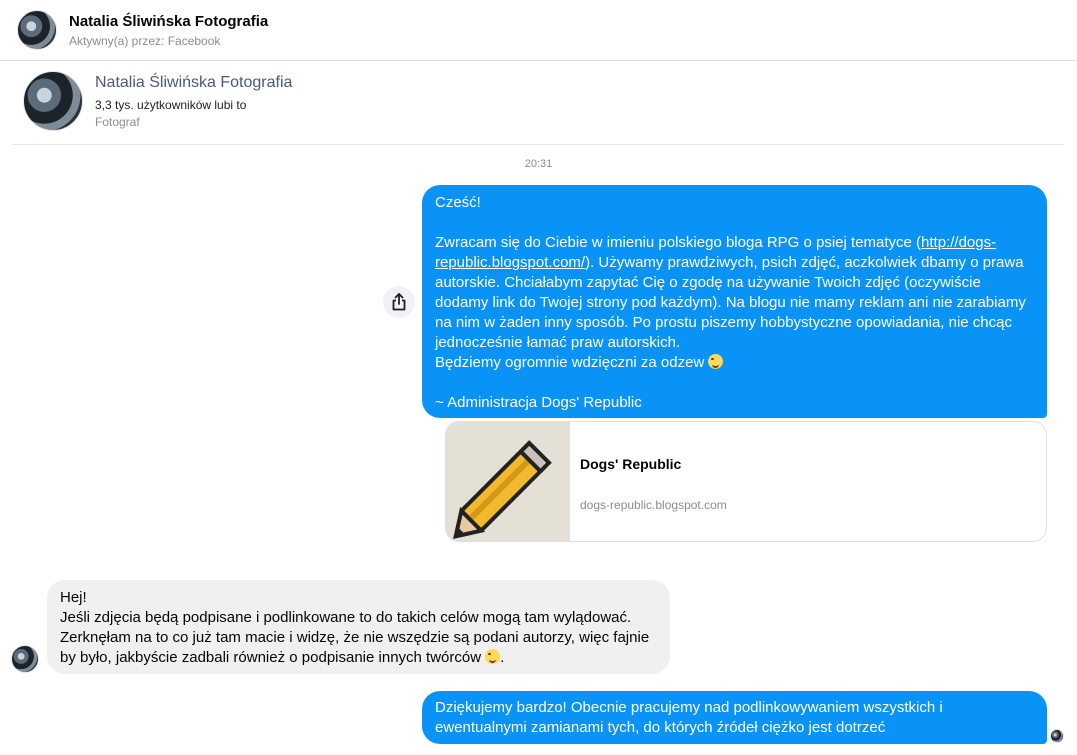 The height and width of the screenshot is (755, 1077). What do you see at coordinates (171, 105) in the screenshot?
I see `profile-likes: 3,3 tys. użytkowników lubi to` at bounding box center [171, 105].